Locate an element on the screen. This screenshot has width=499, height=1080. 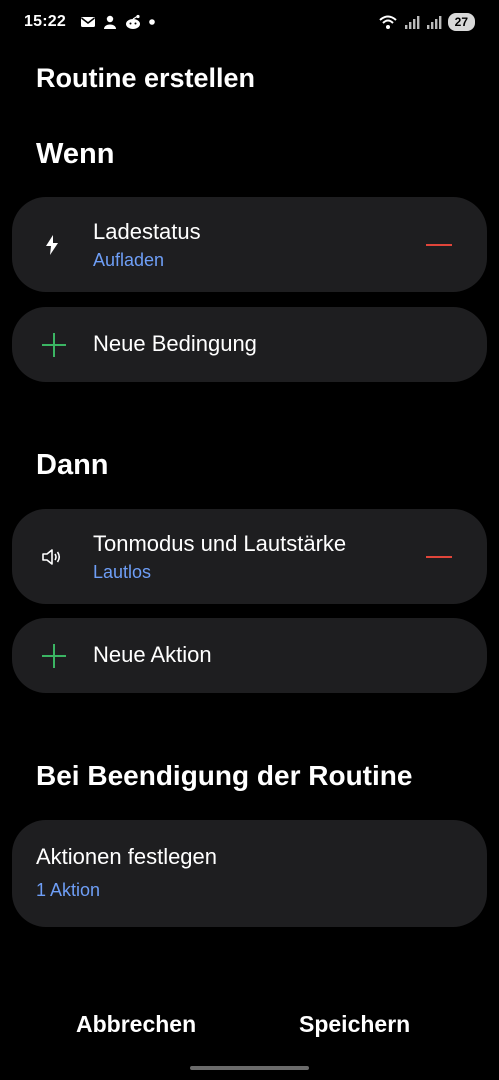
action-subtitle: Lautlos is located at coordinates (122, 572).